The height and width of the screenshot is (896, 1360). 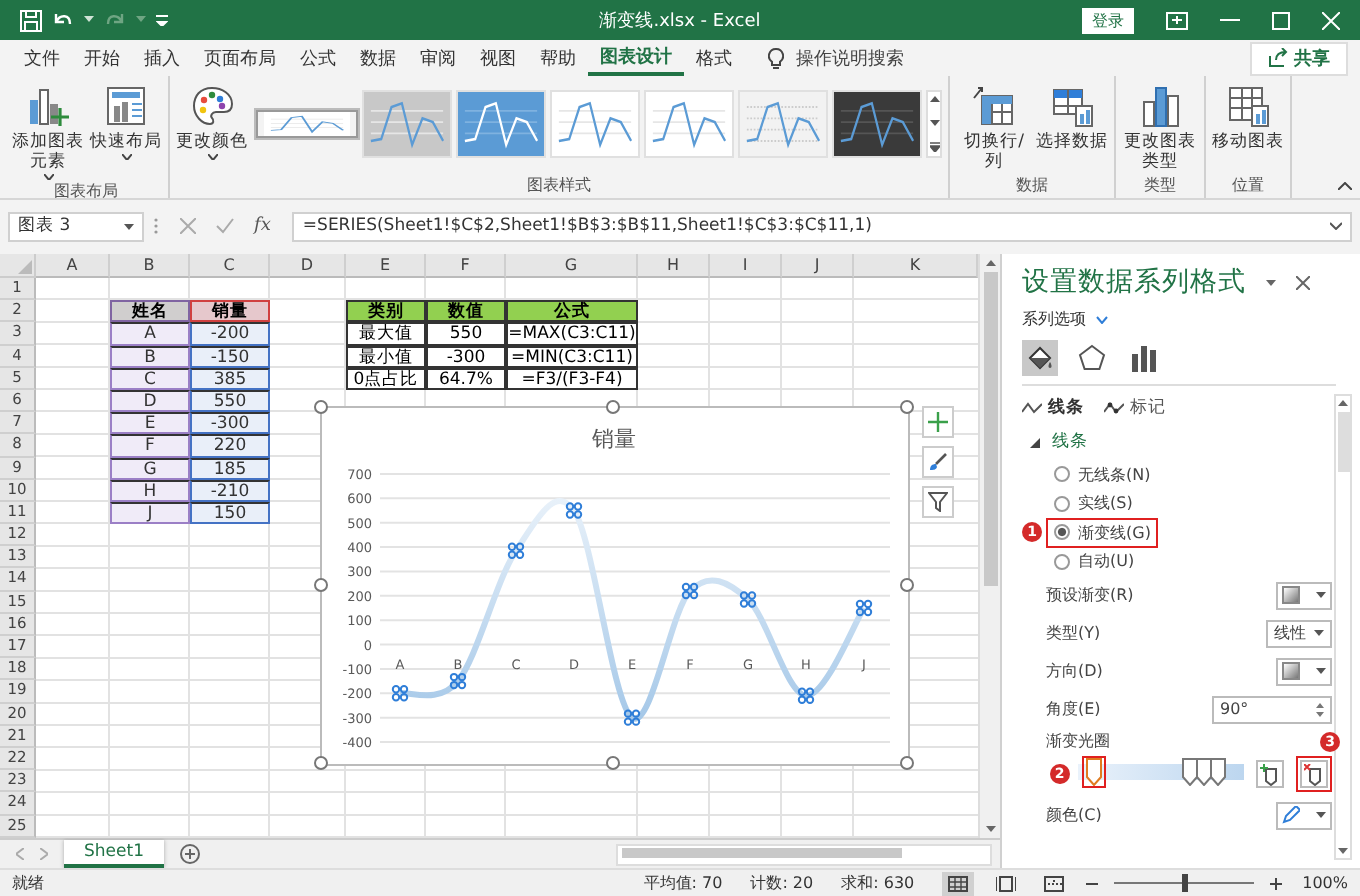 I want to click on column-header: E, so click(x=386, y=266).